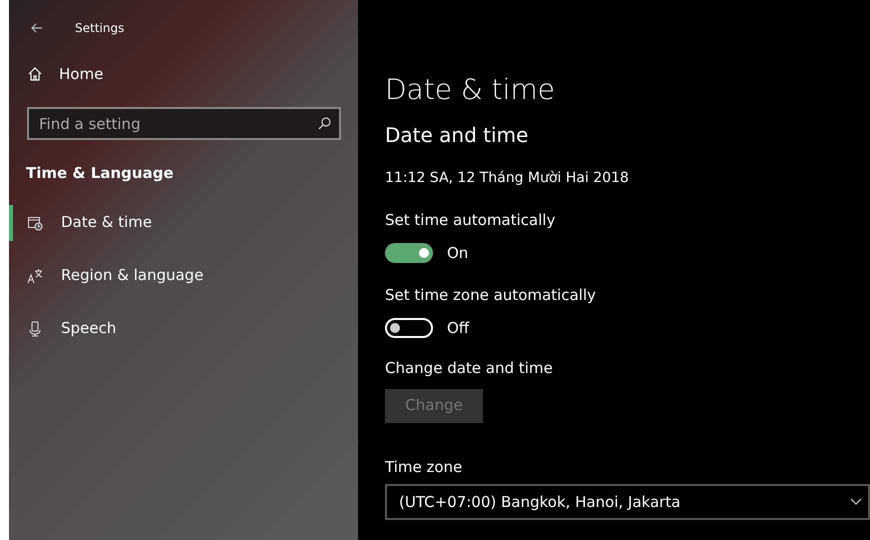 This screenshot has height=540, width=870. What do you see at coordinates (184, 123) in the screenshot?
I see `search-field: Find a setting` at bounding box center [184, 123].